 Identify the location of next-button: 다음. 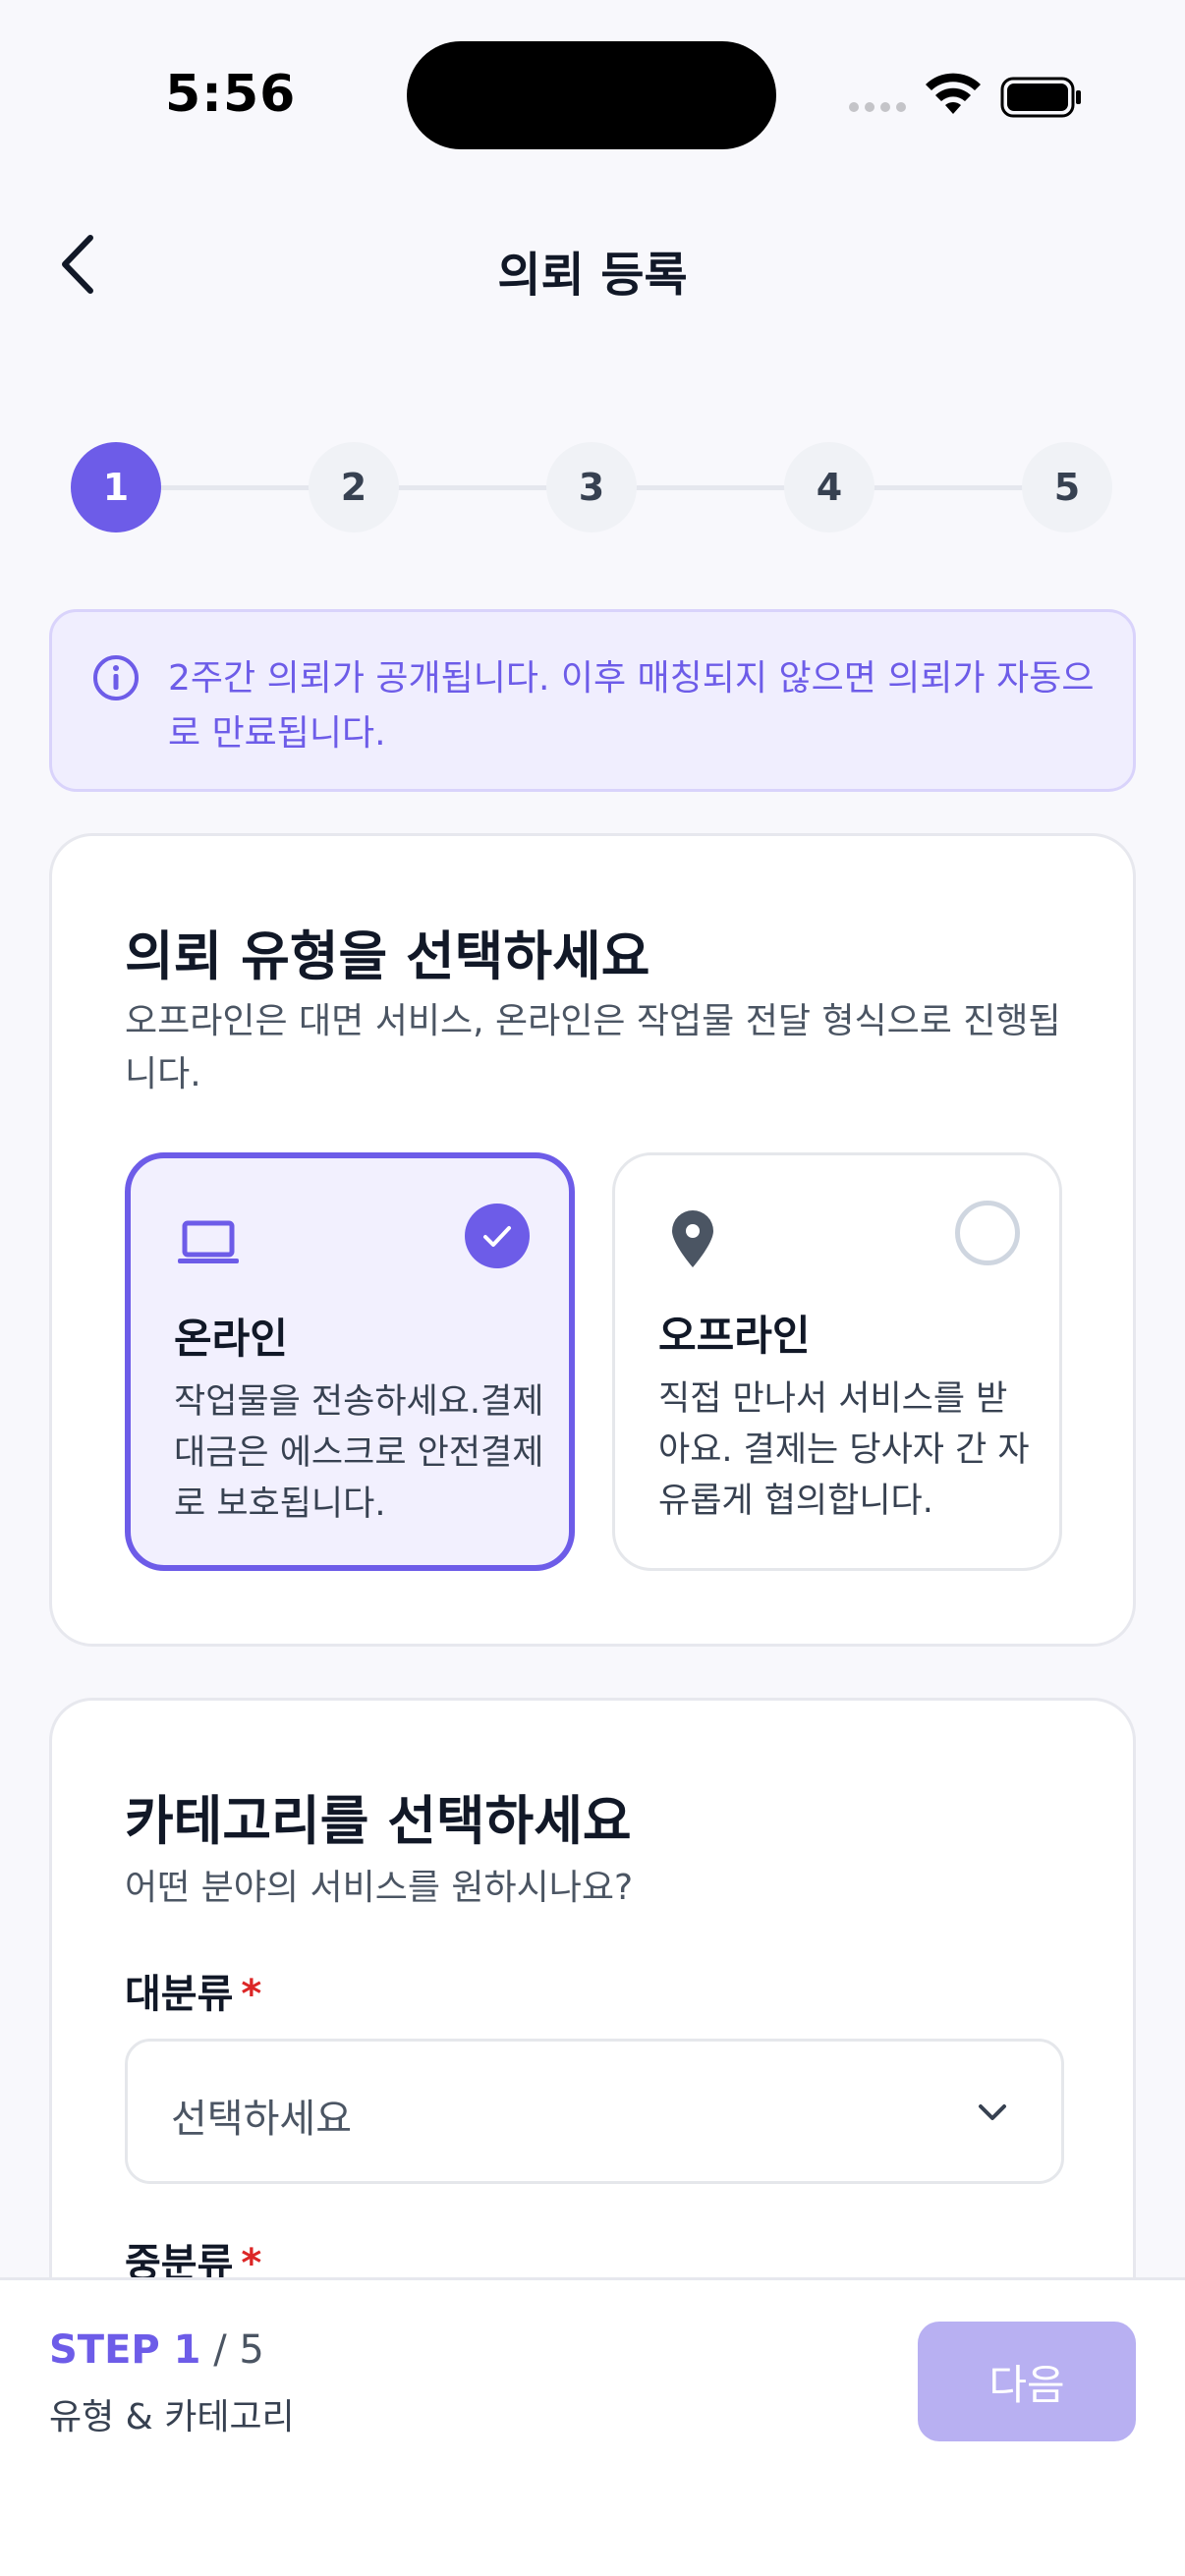
(1027, 2381).